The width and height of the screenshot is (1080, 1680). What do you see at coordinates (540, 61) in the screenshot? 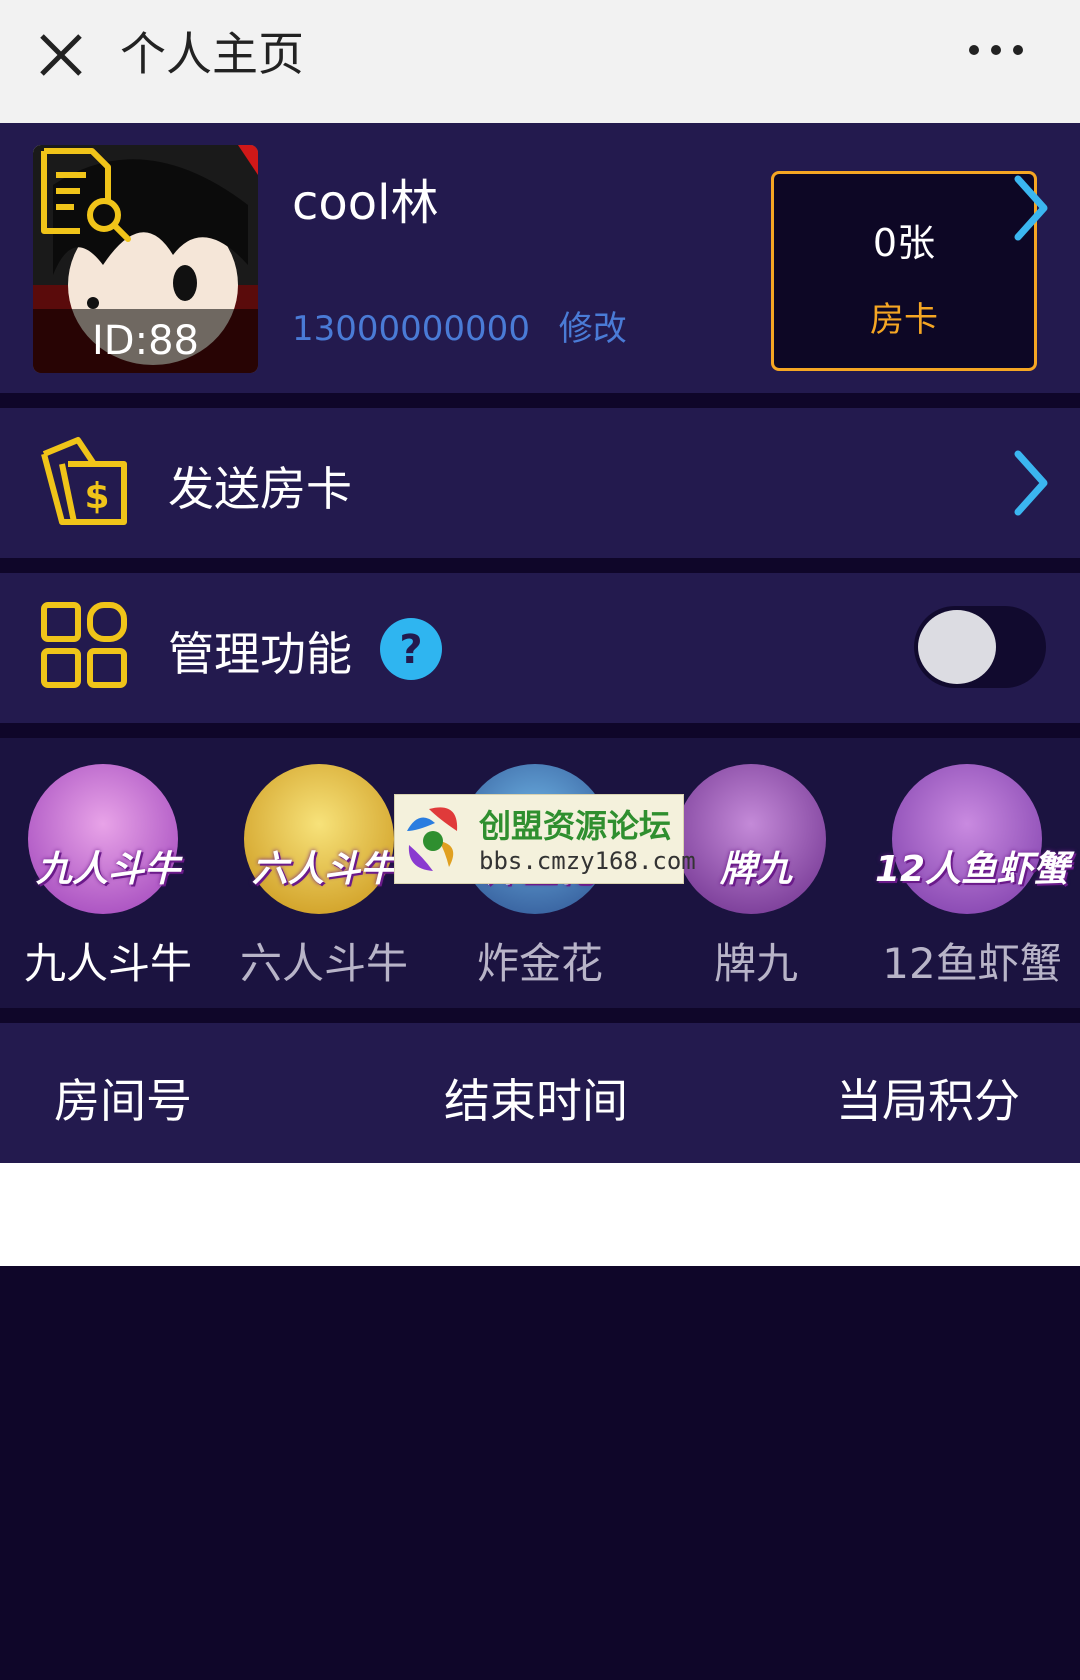
I see `top-navbar: 个人主页` at bounding box center [540, 61].